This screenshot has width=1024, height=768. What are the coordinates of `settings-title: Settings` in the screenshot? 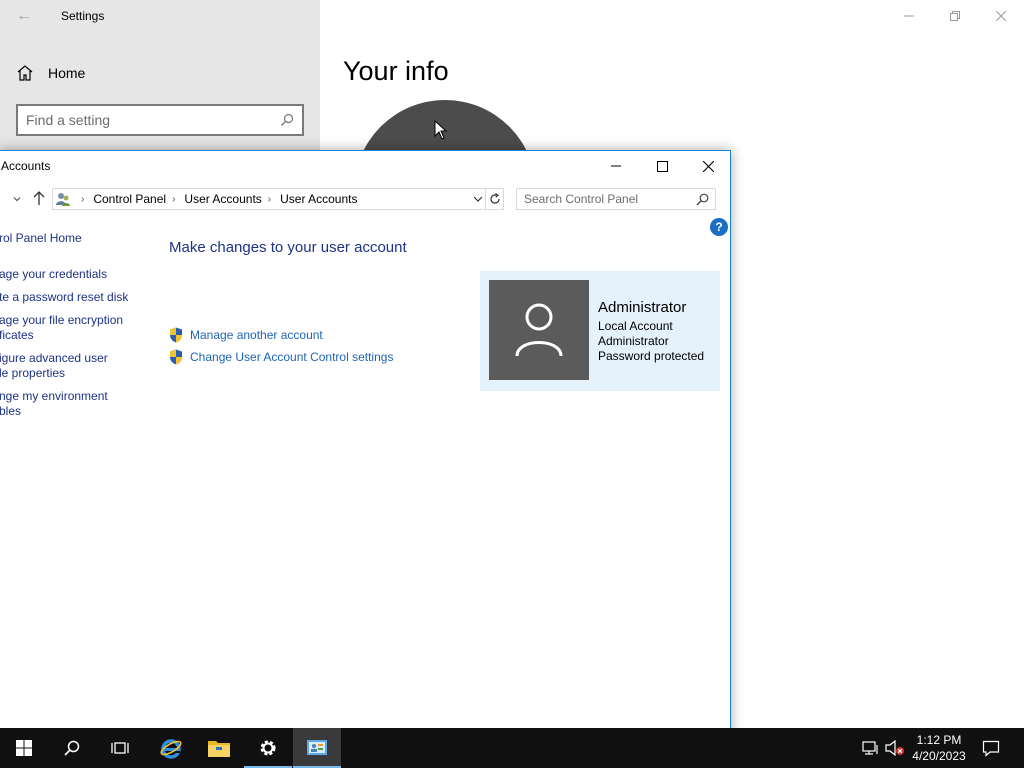 It's located at (83, 16).